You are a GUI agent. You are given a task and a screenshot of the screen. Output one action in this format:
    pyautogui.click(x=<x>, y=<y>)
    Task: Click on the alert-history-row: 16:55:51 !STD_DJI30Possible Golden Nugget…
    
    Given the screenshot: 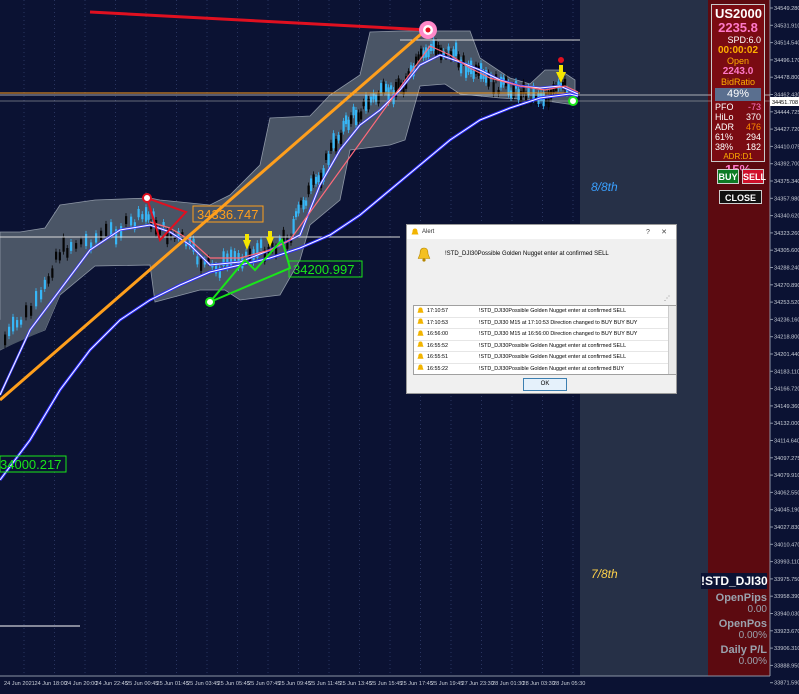 What is the action you would take?
    pyautogui.click(x=545, y=358)
    